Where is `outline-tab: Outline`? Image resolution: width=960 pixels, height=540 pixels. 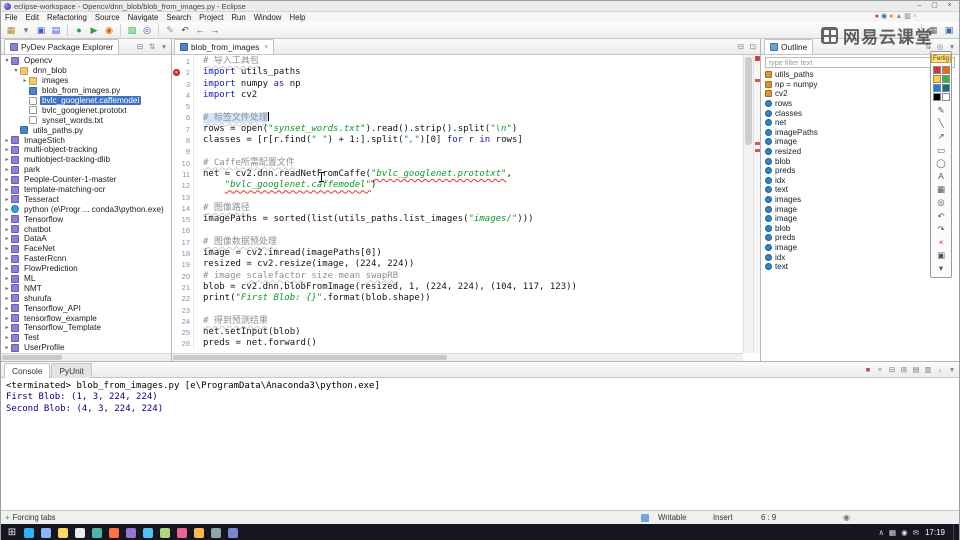 outline-tab: Outline is located at coordinates (789, 46).